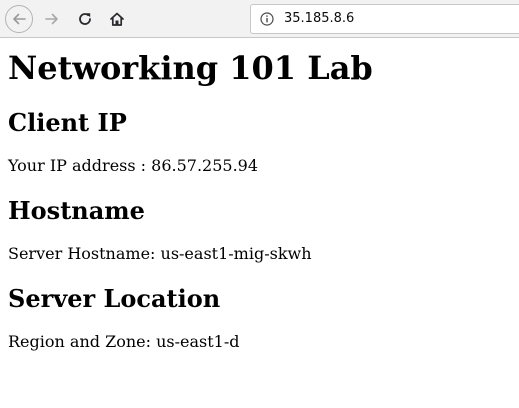  What do you see at coordinates (267, 19) in the screenshot?
I see `info-icon` at bounding box center [267, 19].